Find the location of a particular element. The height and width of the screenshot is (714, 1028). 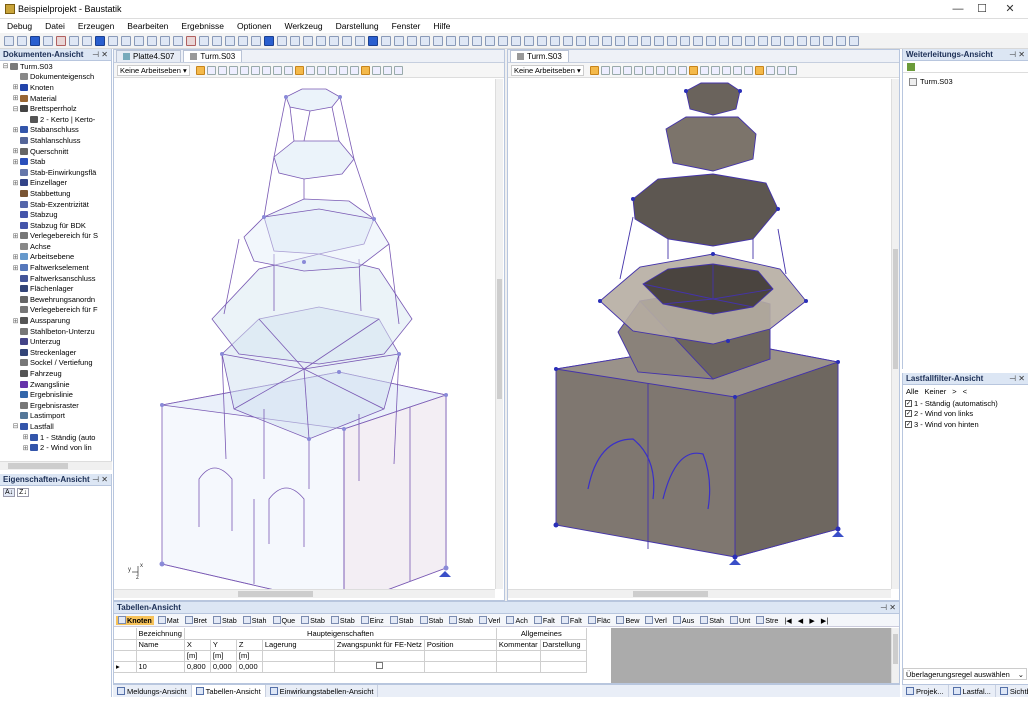

table-tab: Falt is located at coordinates (571, 620).